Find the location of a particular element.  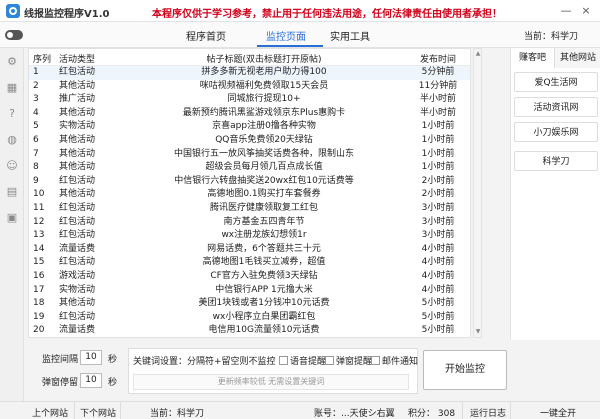

table-row: 9 红包活动 中信银行六转盘抽奖送20wx红包10元话费等 2小时前 is located at coordinates (249, 182).